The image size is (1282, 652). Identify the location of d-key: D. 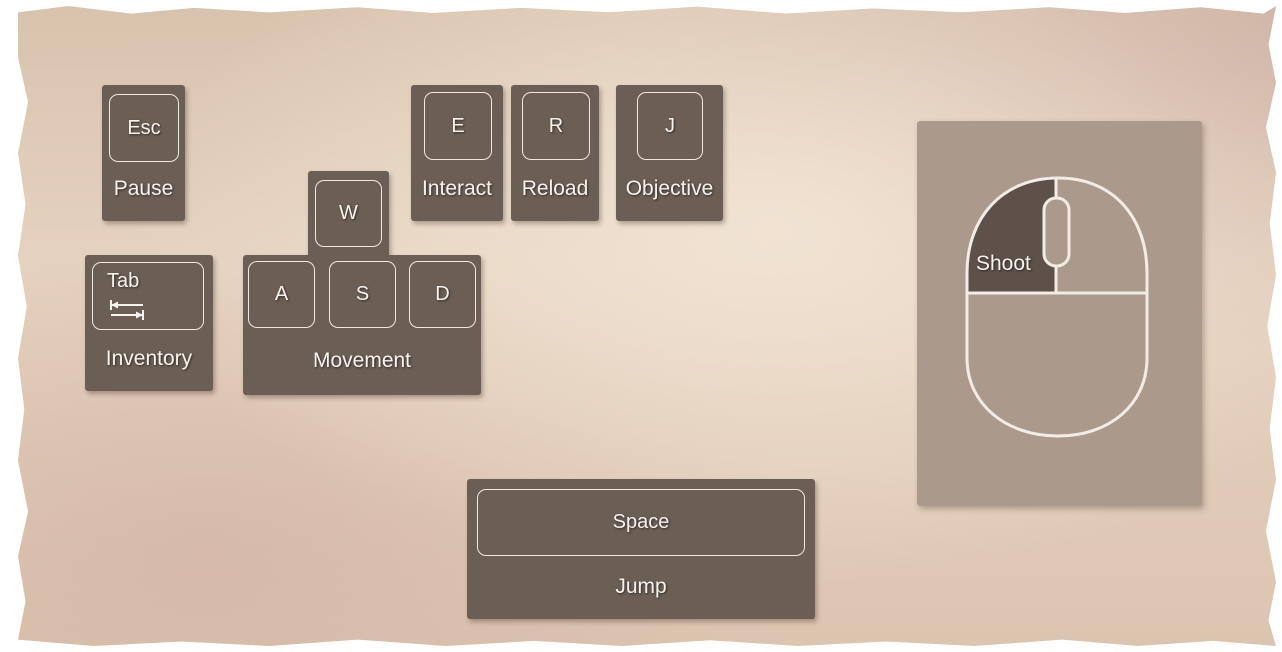
(442, 294).